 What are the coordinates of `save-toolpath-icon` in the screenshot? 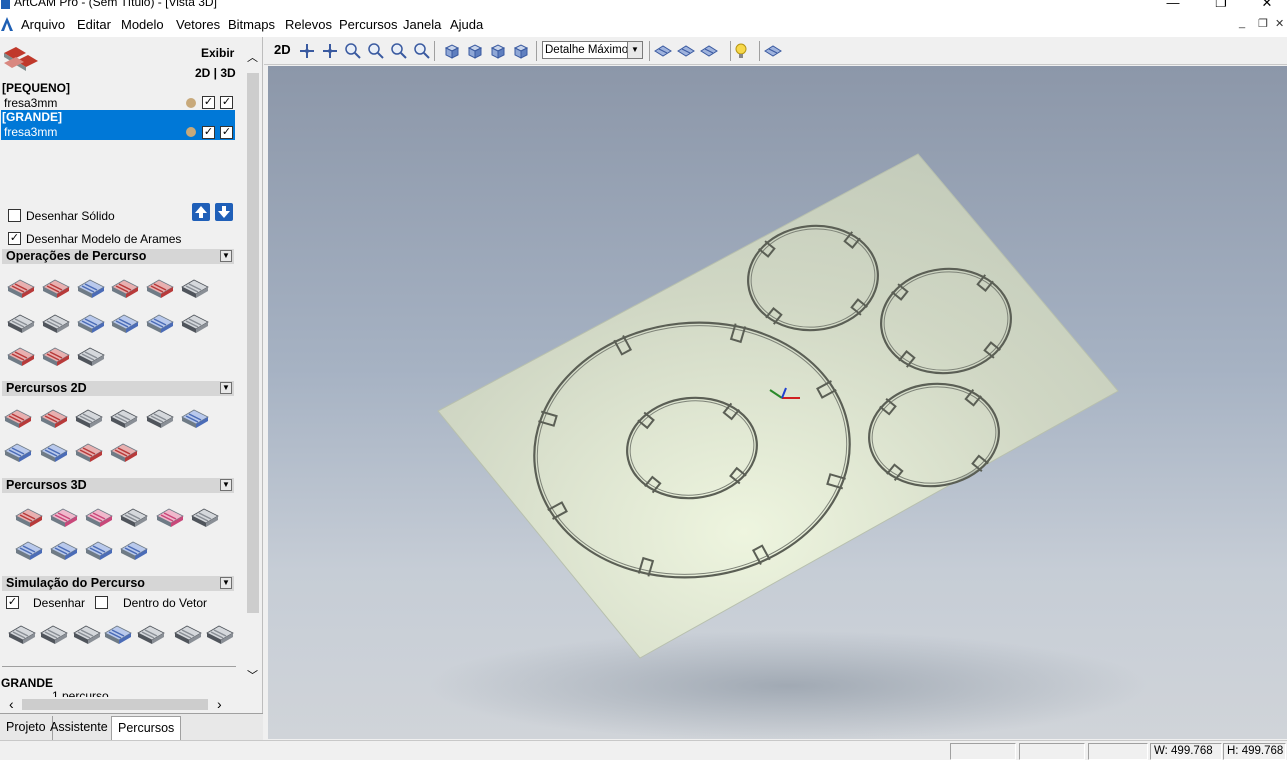 It's located at (125, 321).